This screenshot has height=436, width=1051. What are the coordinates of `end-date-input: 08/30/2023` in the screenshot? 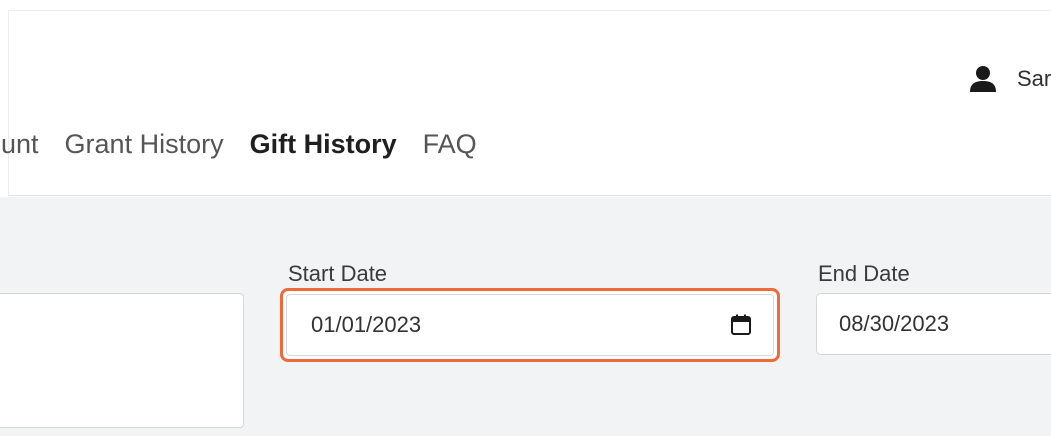 It's located at (933, 324).